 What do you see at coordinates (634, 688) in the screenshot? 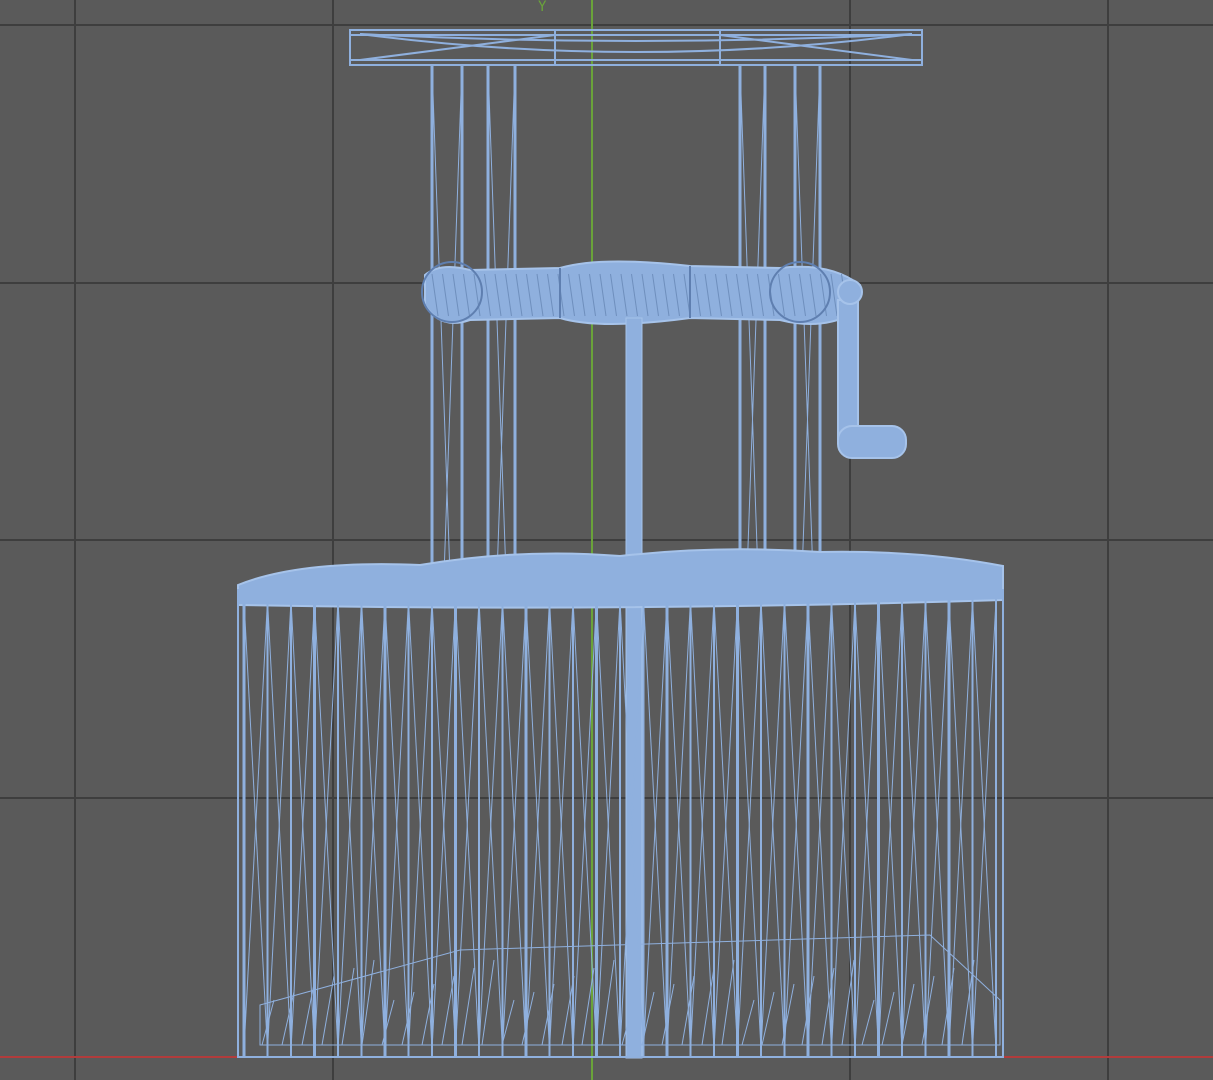
I see `press-screw` at bounding box center [634, 688].